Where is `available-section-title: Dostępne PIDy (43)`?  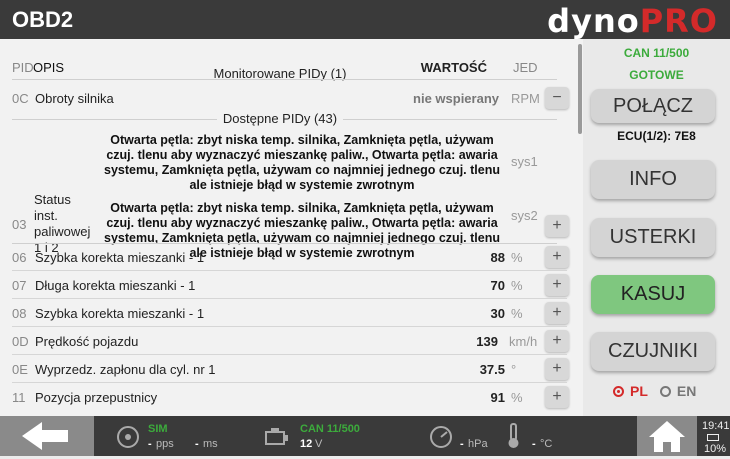
available-section-title: Dostępne PIDy (43) is located at coordinates (280, 118).